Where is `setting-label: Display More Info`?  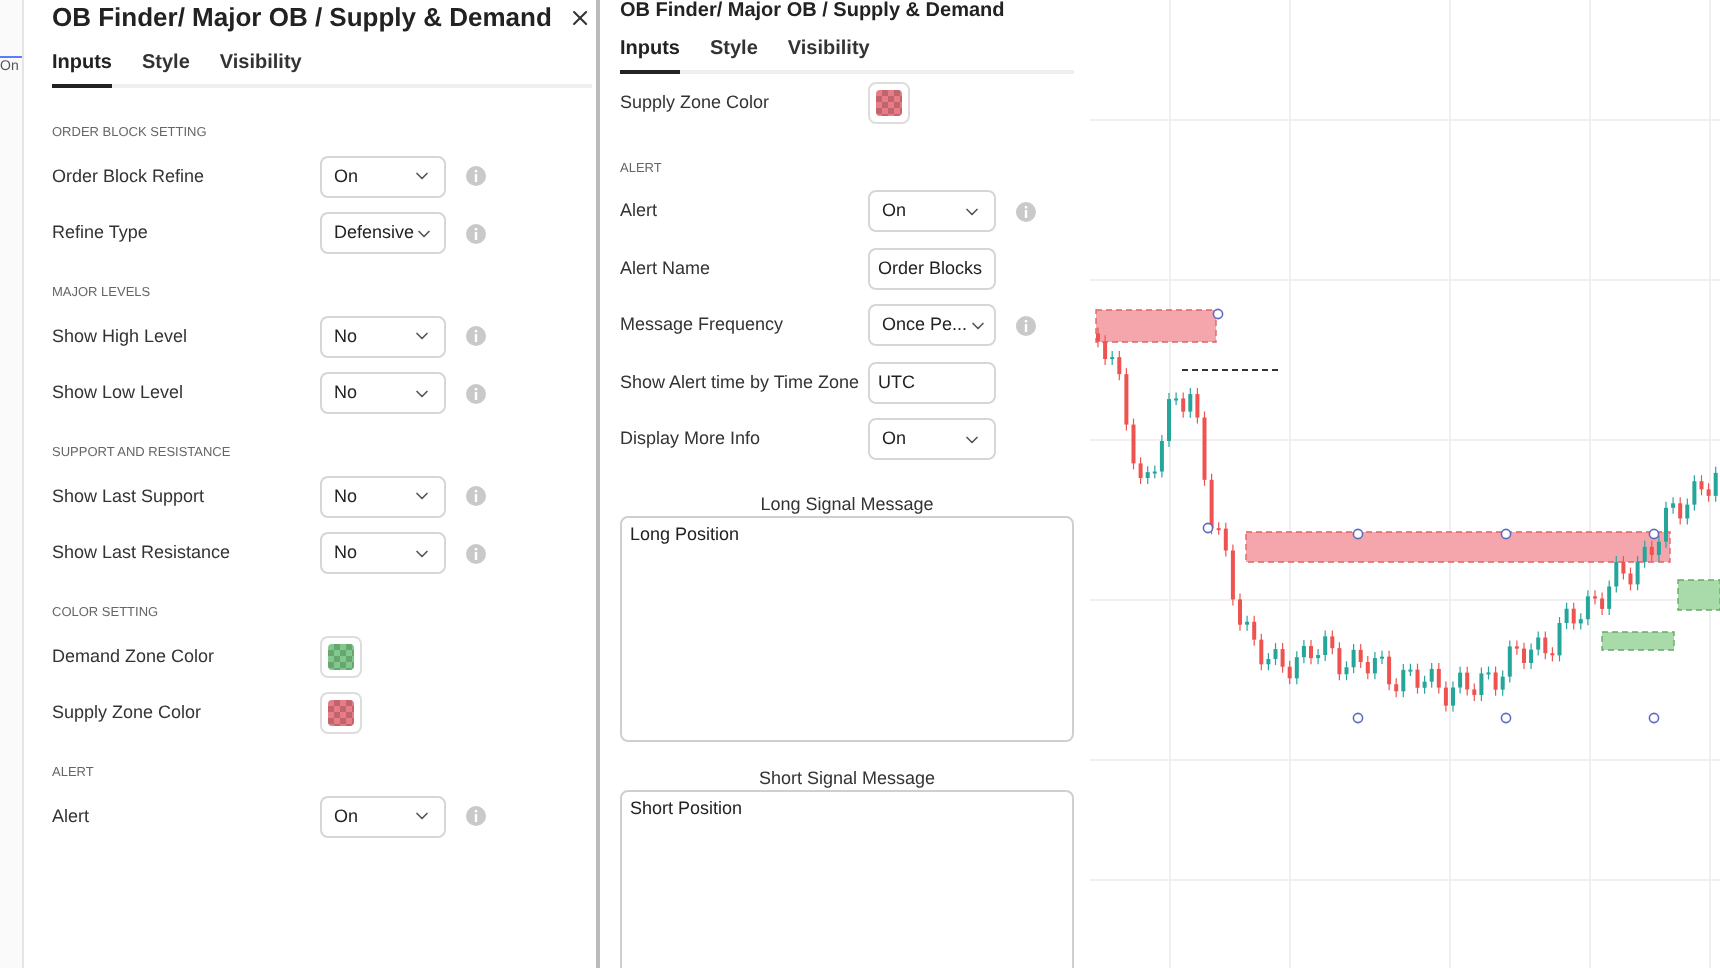 setting-label: Display More Info is located at coordinates (691, 439).